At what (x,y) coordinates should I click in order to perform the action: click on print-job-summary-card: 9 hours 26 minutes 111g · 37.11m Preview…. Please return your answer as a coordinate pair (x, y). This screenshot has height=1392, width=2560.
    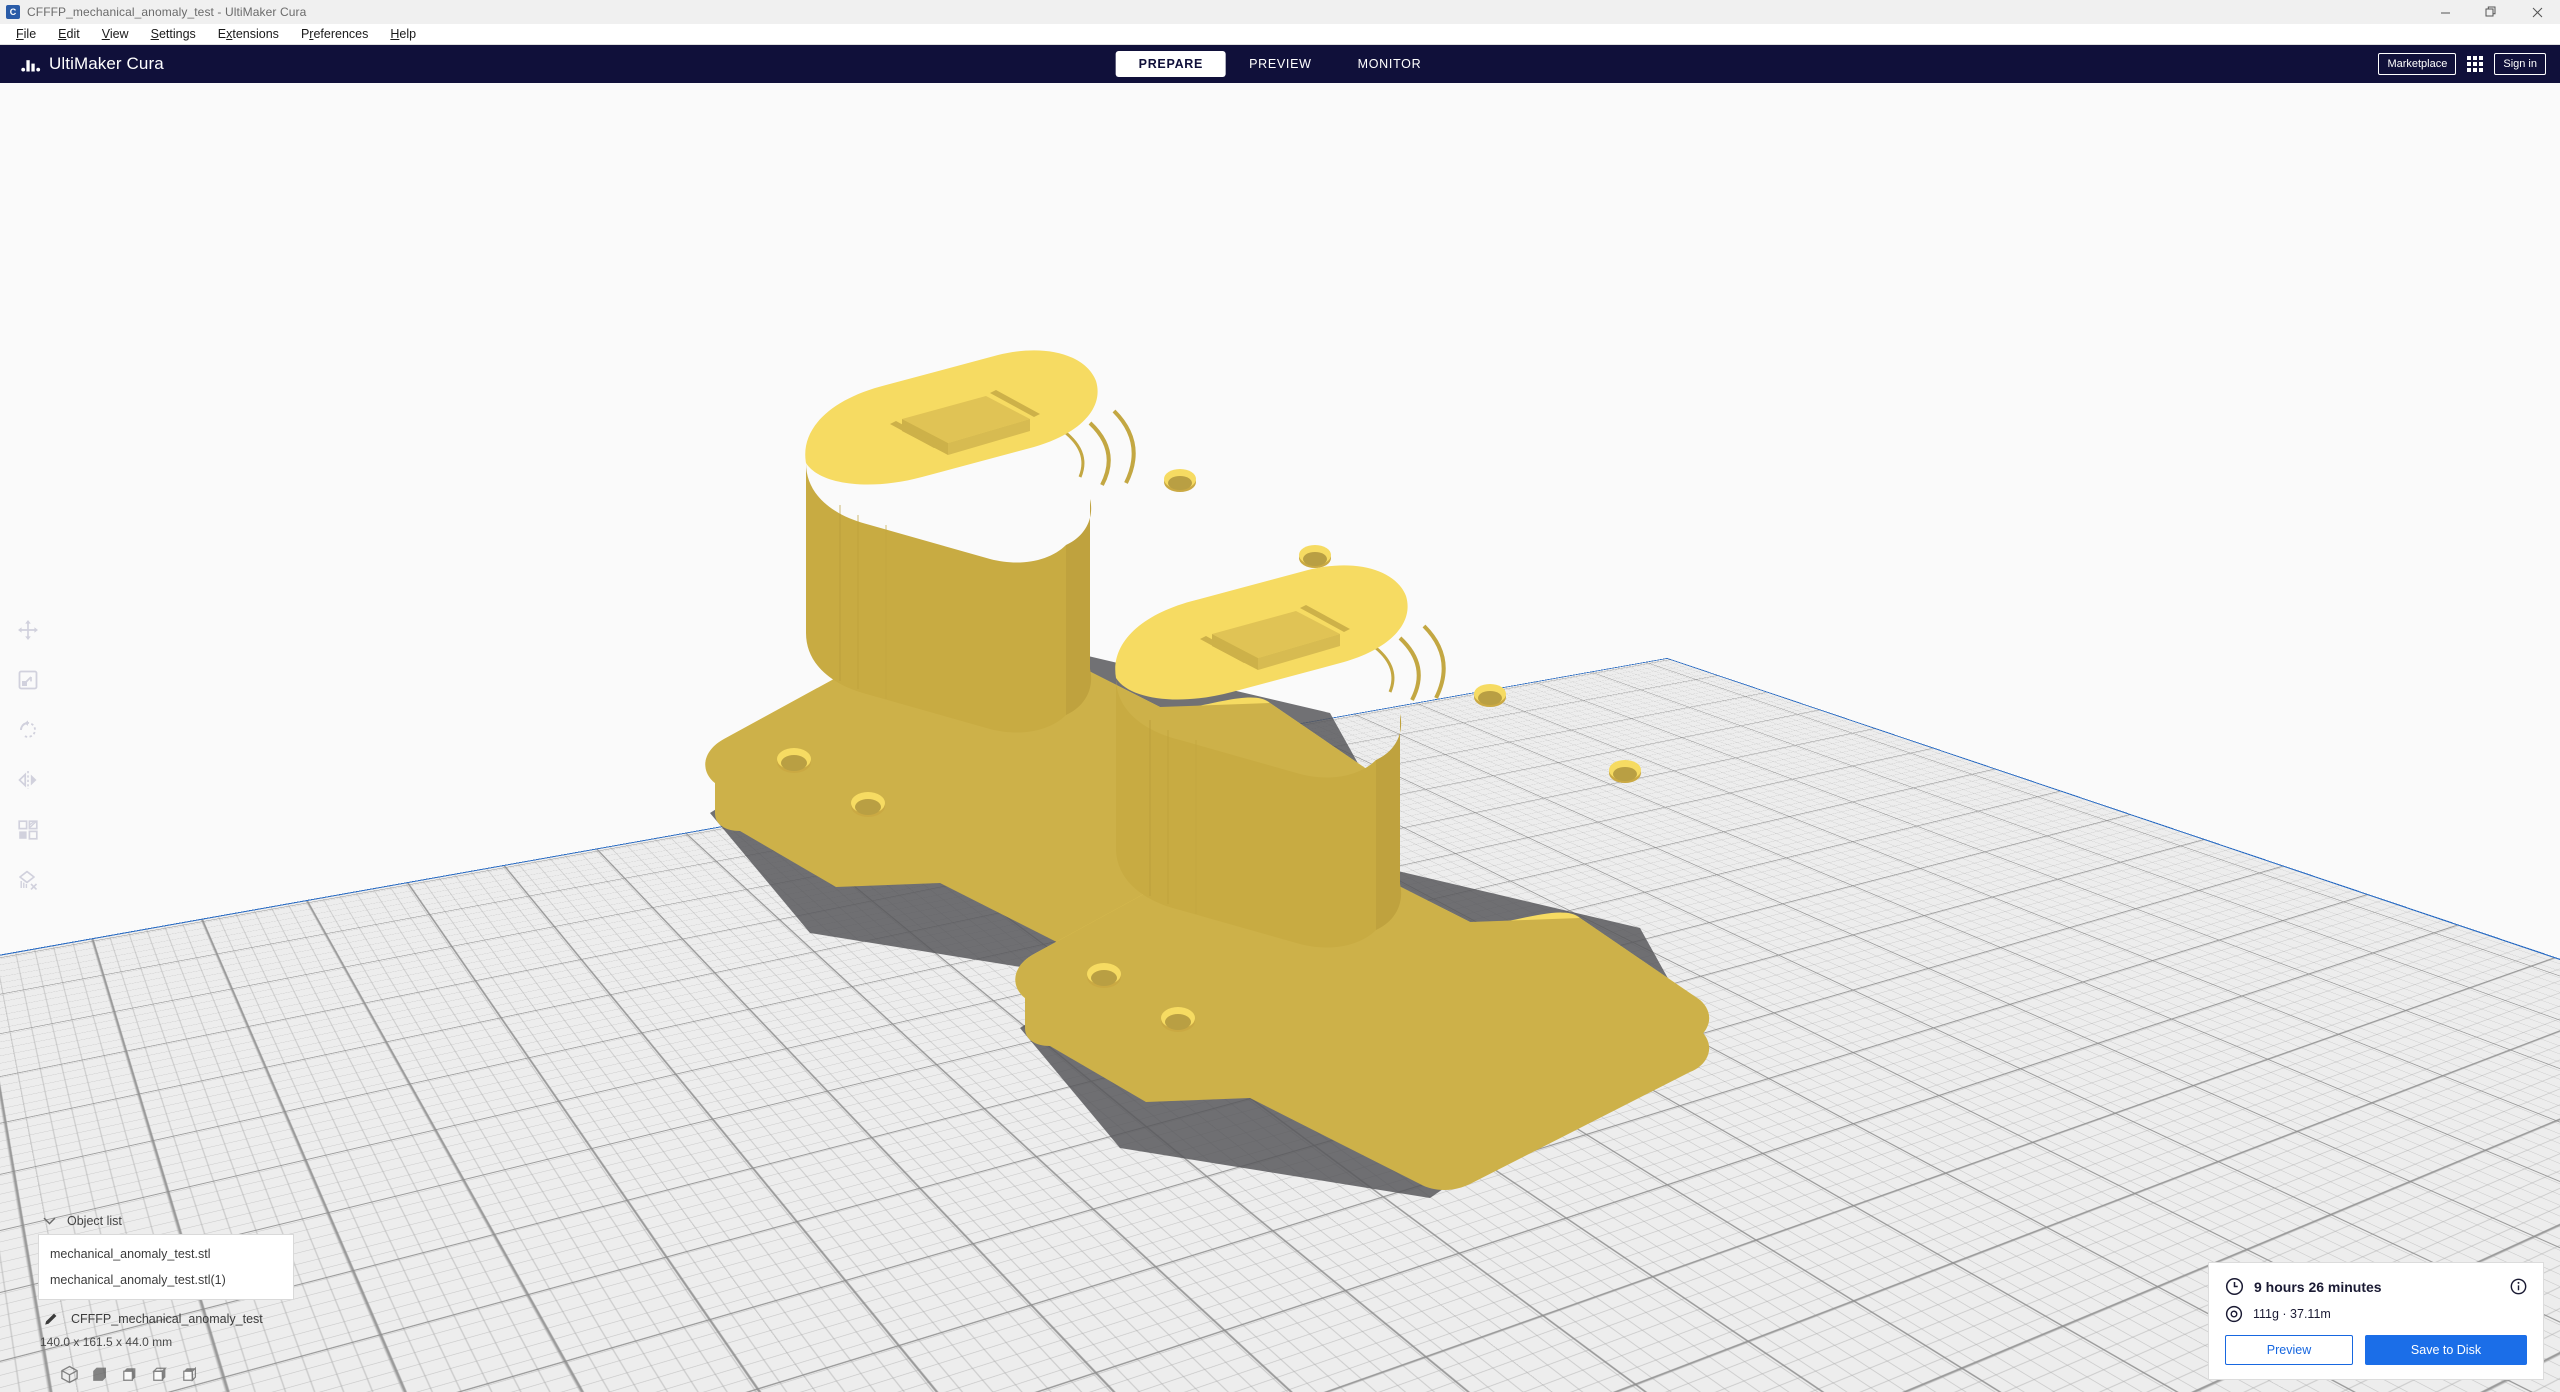
    Looking at the image, I should click on (2376, 1321).